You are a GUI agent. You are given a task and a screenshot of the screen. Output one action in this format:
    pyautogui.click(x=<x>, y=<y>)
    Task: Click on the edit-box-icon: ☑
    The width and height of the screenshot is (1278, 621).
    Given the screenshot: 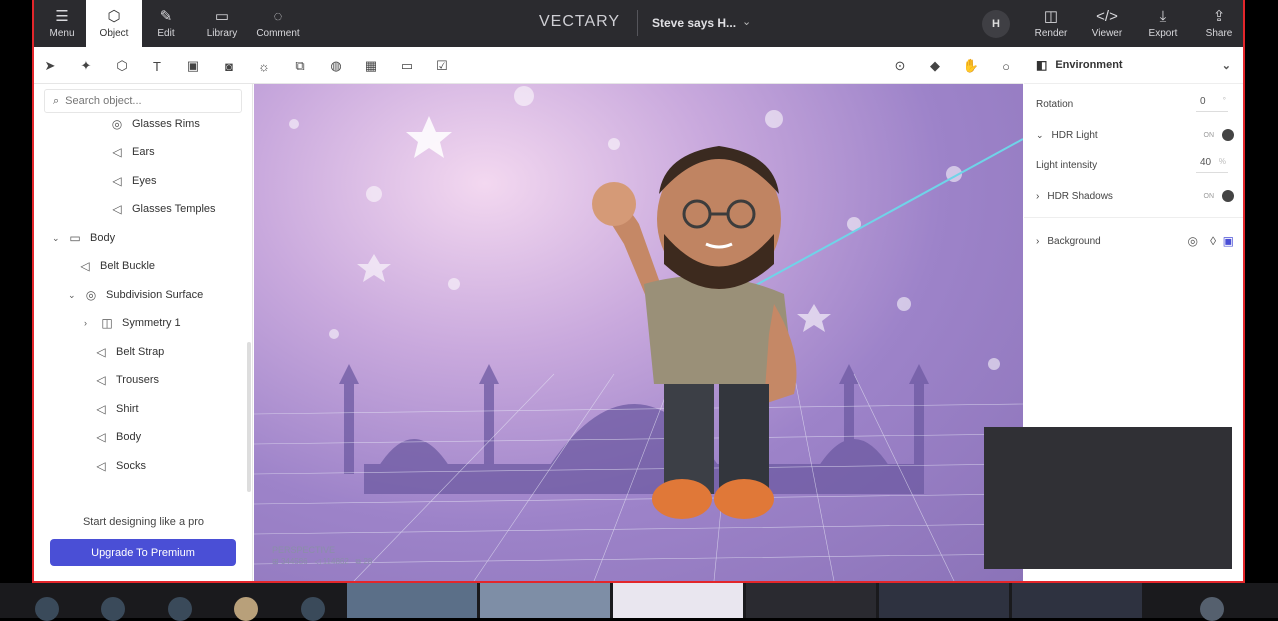 What is the action you would take?
    pyautogui.click(x=442, y=66)
    